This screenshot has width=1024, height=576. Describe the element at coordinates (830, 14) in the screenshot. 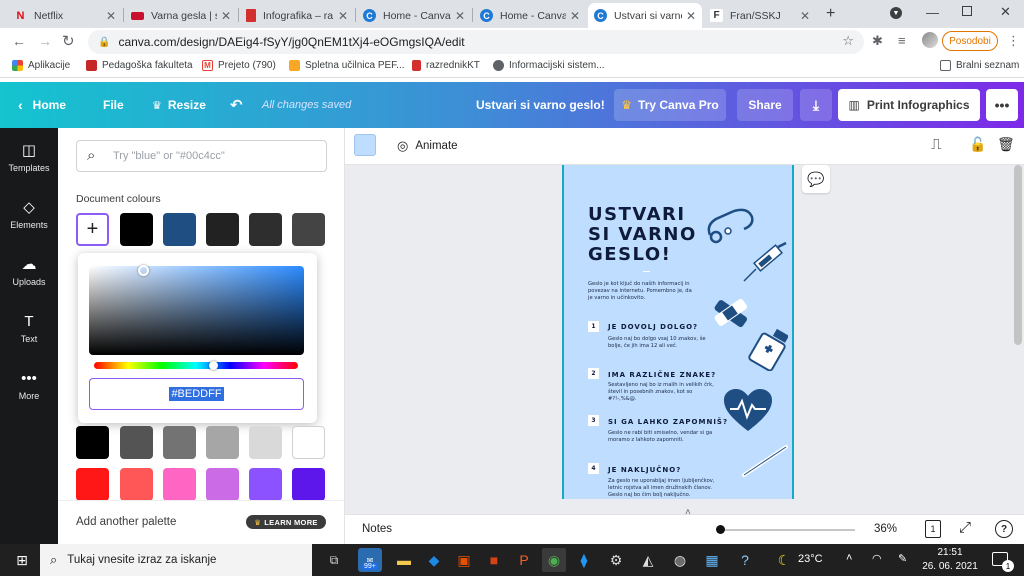

I see `new-tab-icon: +` at that location.